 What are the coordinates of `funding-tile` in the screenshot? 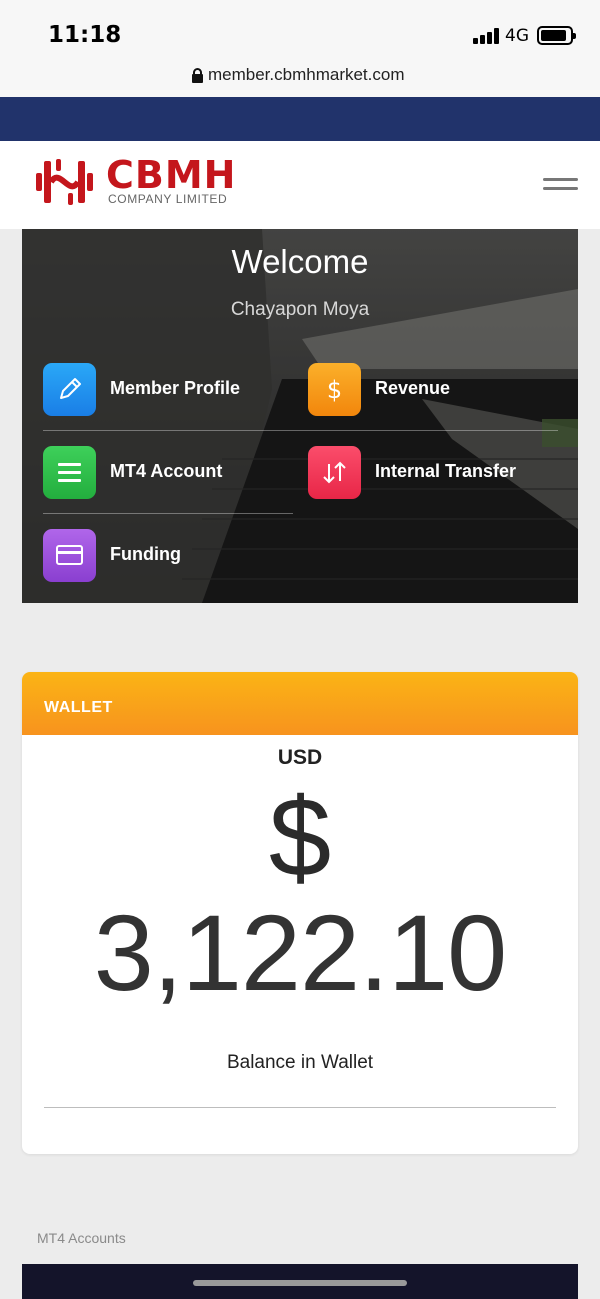 It's located at (69, 555).